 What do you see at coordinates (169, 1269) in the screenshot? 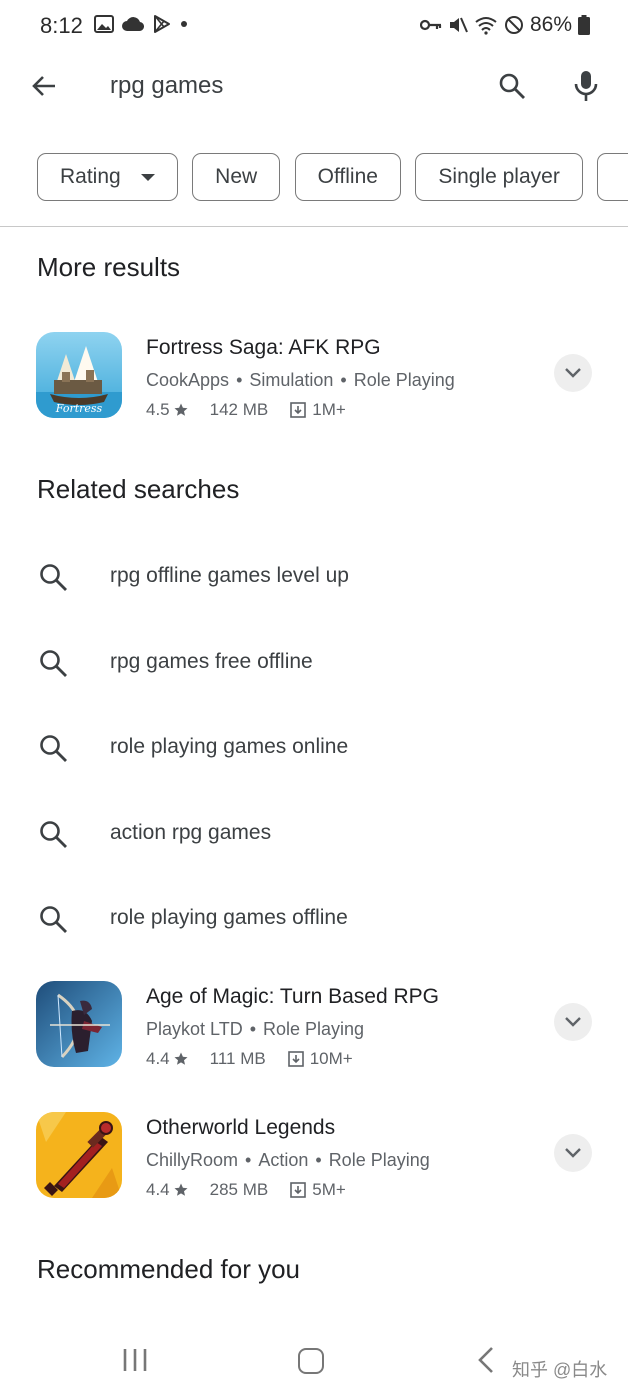
I see `section-title-recommended: Recommended for you` at bounding box center [169, 1269].